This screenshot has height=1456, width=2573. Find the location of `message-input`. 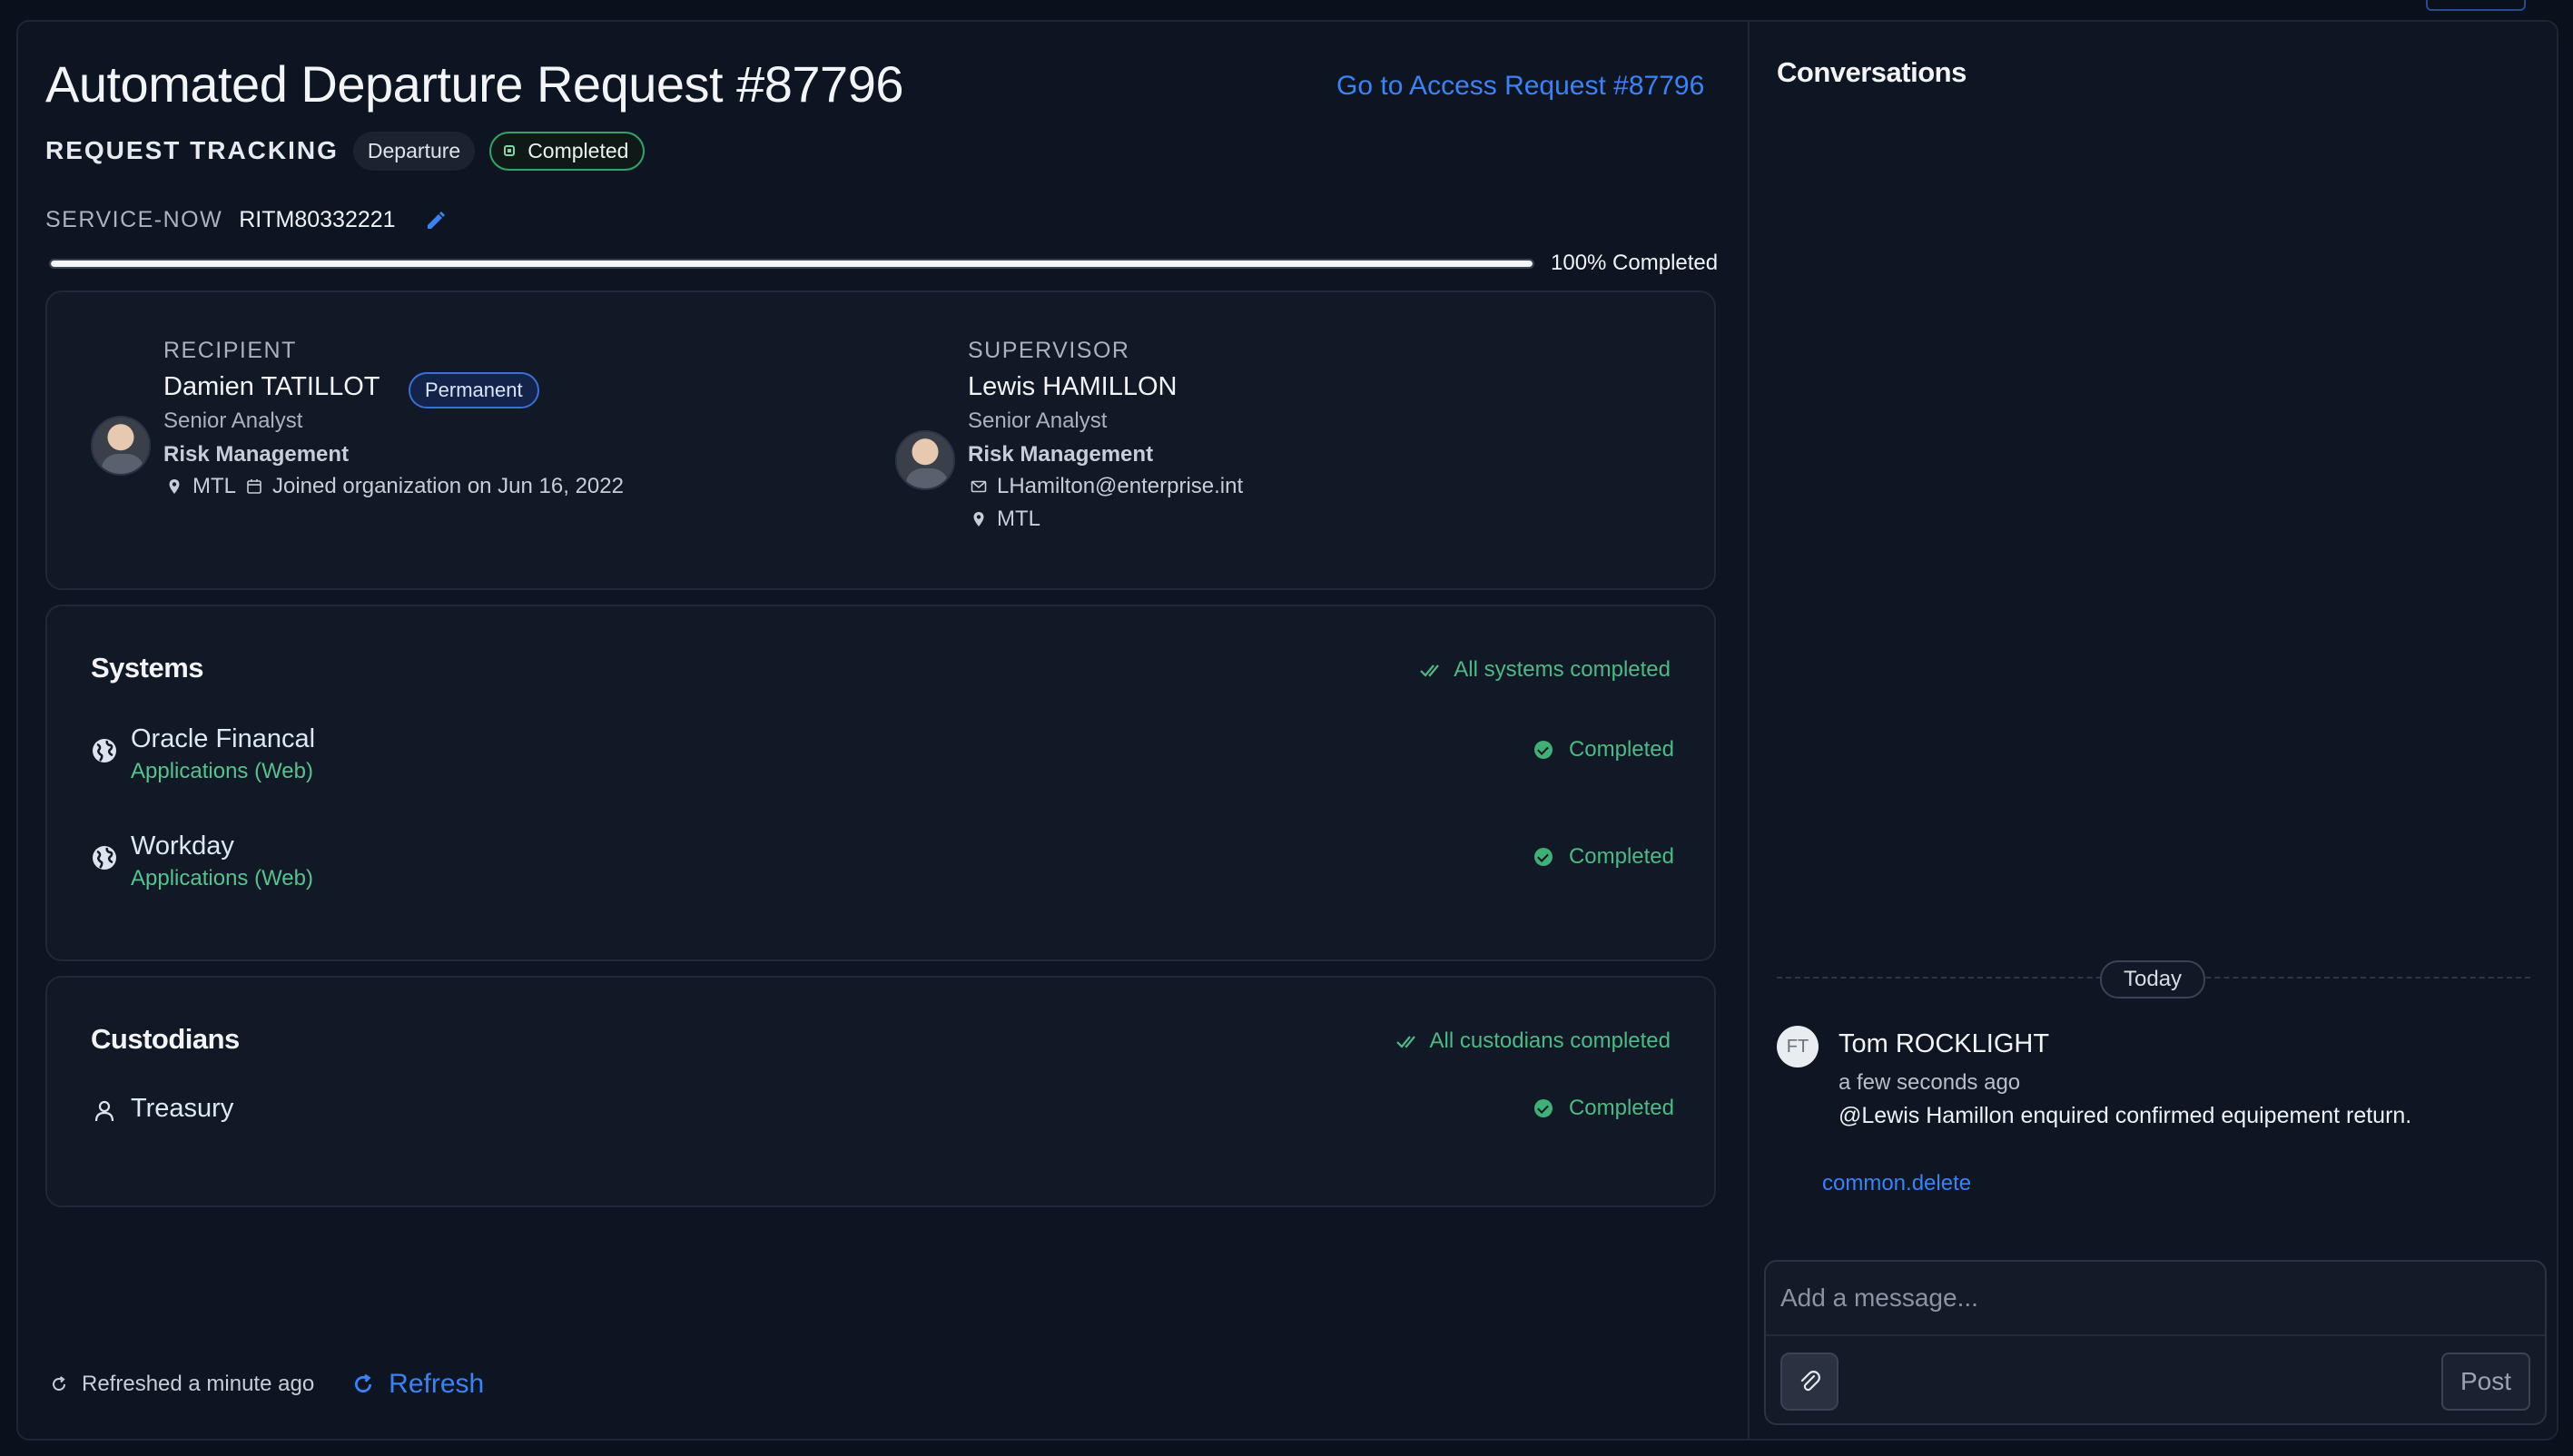

message-input is located at coordinates (2155, 1299).